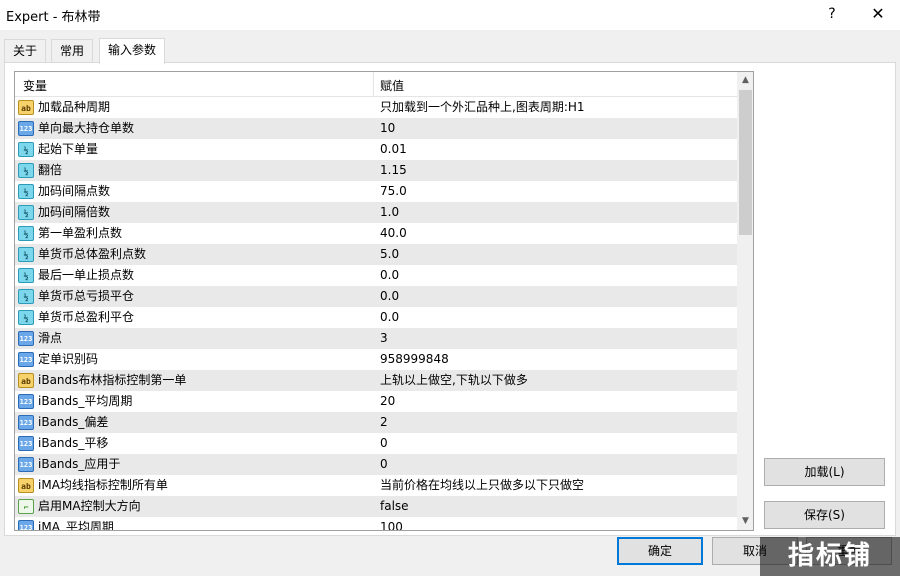  I want to click on parameter-value: false, so click(394, 506).